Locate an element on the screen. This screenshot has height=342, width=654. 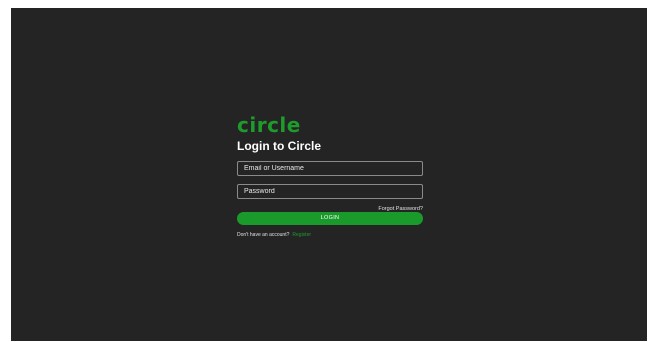
login-button: LOGIN is located at coordinates (330, 218).